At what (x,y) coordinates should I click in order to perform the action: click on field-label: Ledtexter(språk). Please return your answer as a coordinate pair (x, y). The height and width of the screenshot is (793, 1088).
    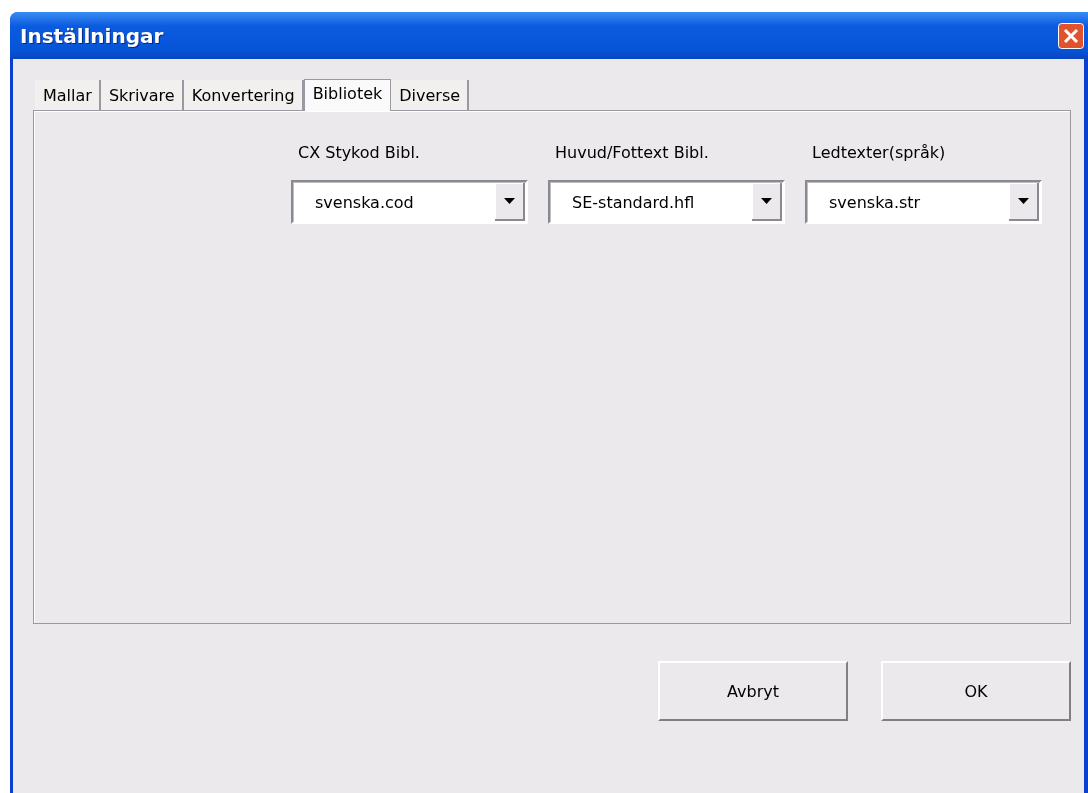
    Looking at the image, I should click on (879, 152).